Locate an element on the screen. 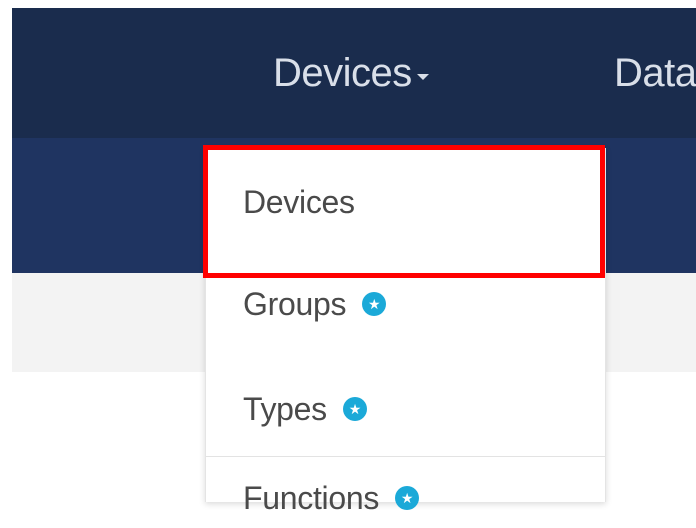 This screenshot has width=696, height=528. page-margin is located at coordinates (6, 251).